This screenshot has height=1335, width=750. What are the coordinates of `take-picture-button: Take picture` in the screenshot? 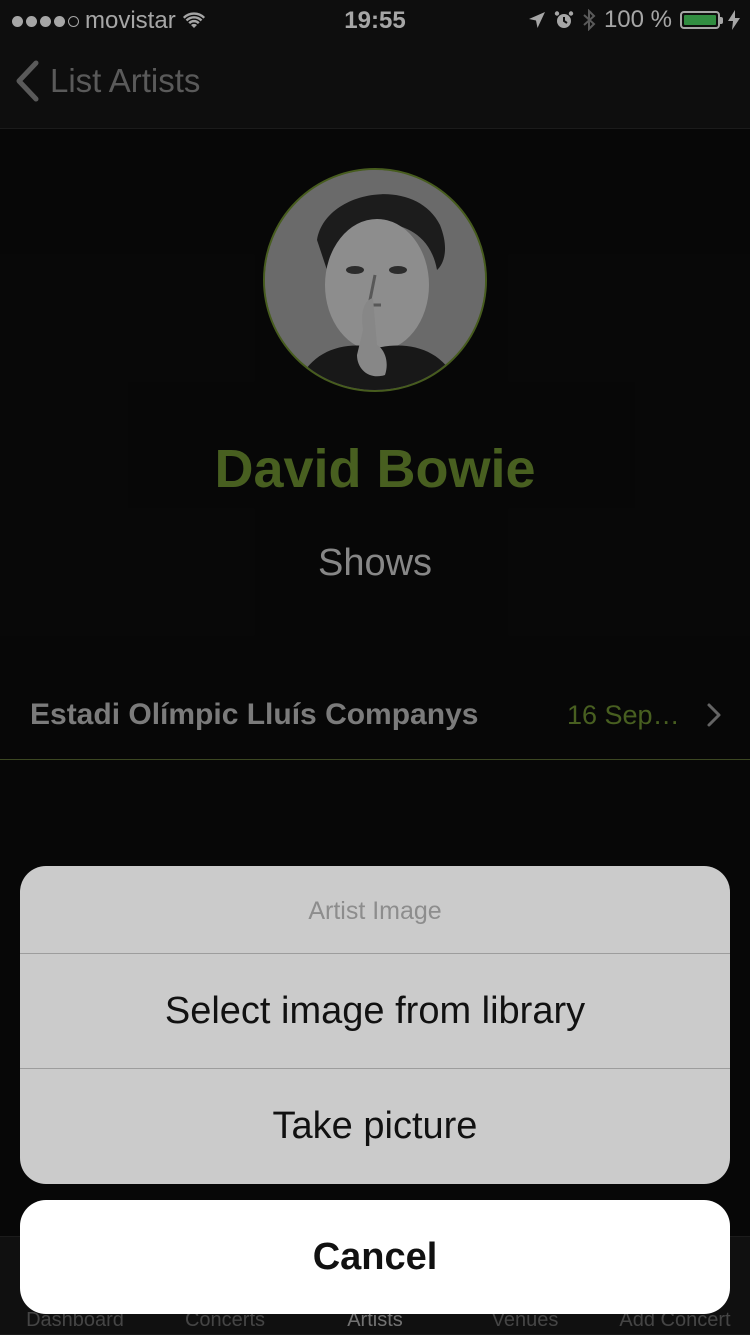 It's located at (375, 1126).